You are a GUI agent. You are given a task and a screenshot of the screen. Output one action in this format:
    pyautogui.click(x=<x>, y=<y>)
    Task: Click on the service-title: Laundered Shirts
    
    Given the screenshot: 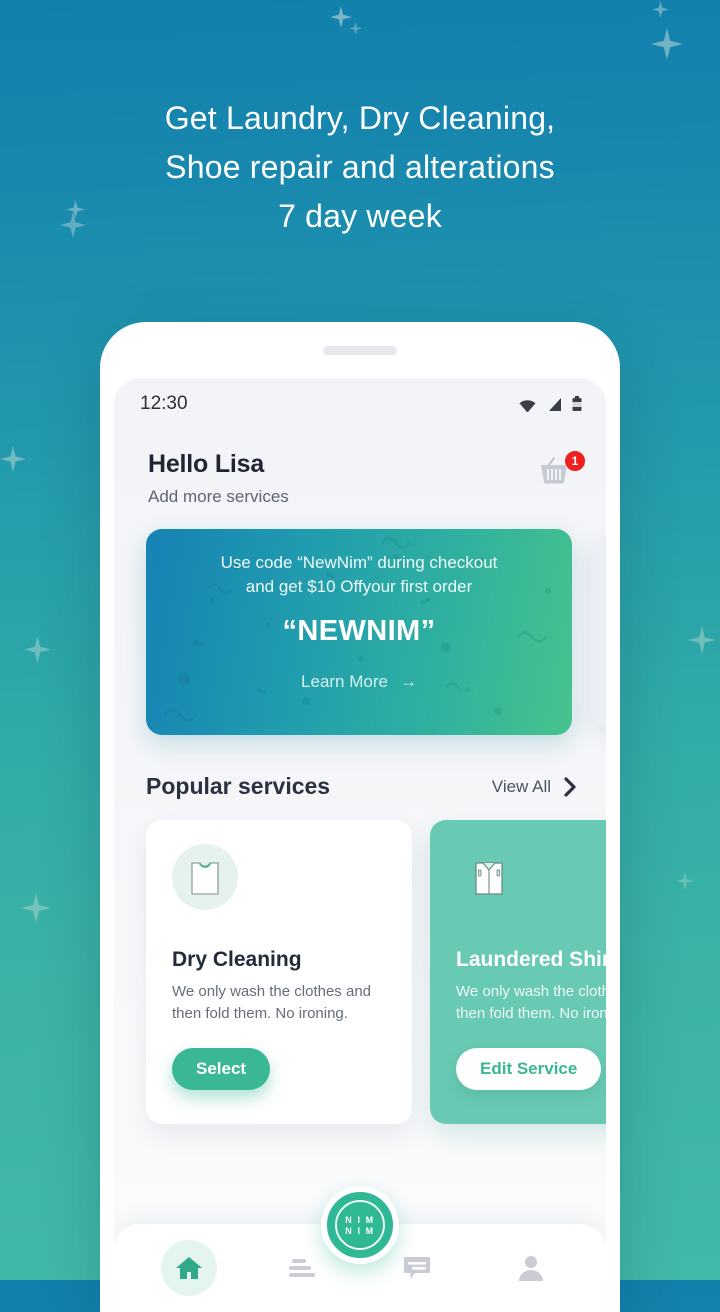 What is the action you would take?
    pyautogui.click(x=531, y=959)
    